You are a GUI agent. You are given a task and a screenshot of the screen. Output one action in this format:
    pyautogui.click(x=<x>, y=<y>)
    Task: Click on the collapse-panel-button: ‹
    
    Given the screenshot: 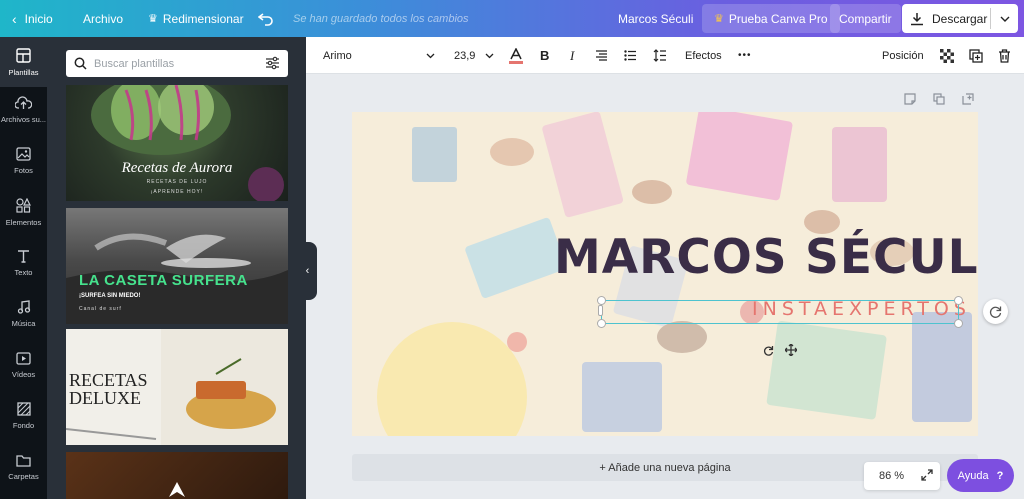 What is the action you would take?
    pyautogui.click(x=307, y=271)
    